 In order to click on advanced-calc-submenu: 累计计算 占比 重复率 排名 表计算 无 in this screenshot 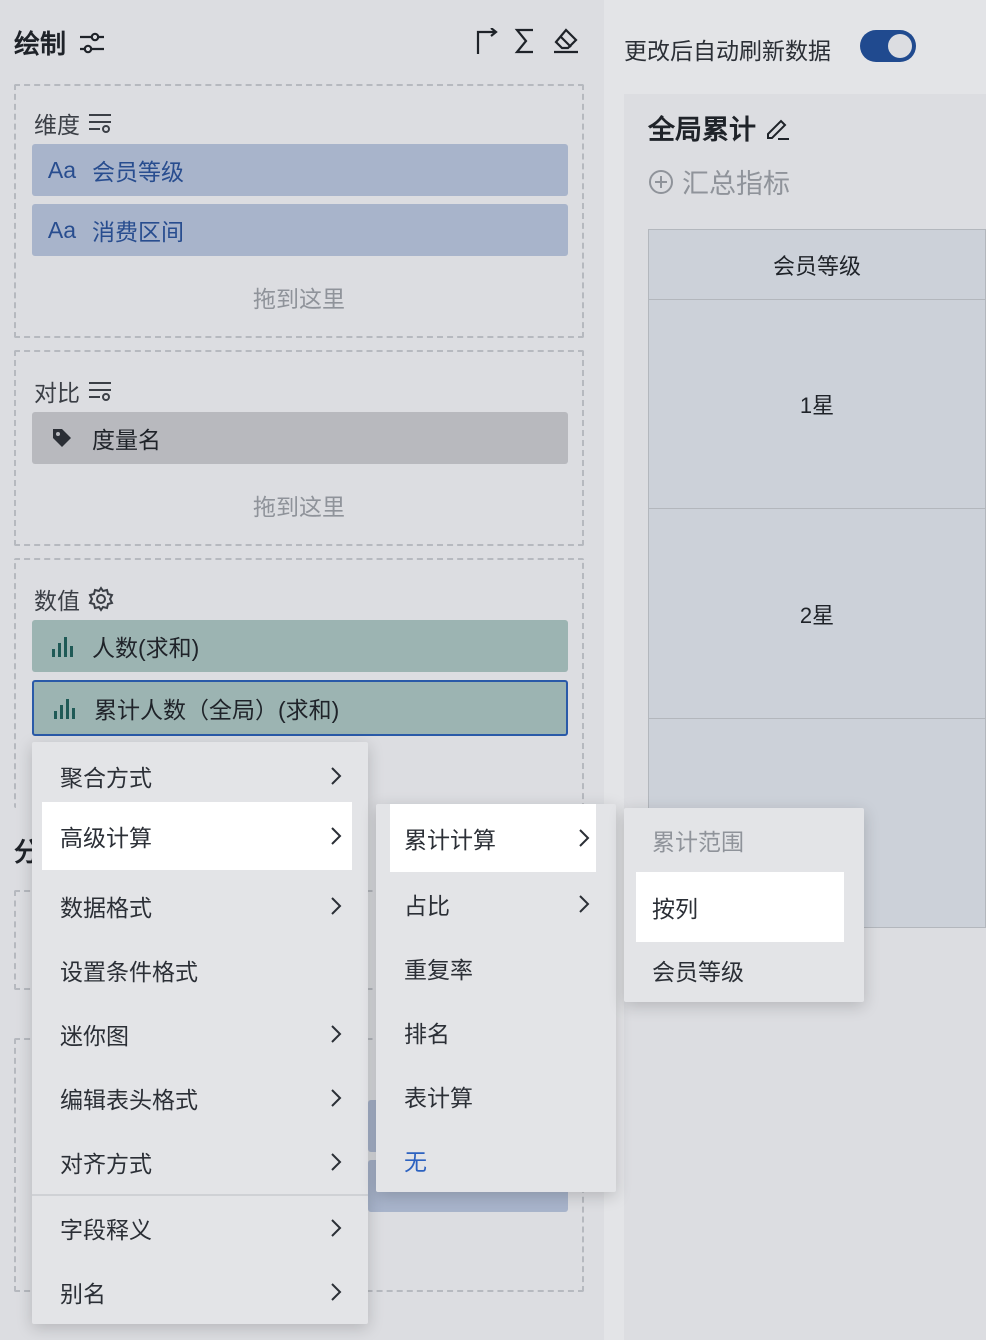, I will do `click(496, 998)`.